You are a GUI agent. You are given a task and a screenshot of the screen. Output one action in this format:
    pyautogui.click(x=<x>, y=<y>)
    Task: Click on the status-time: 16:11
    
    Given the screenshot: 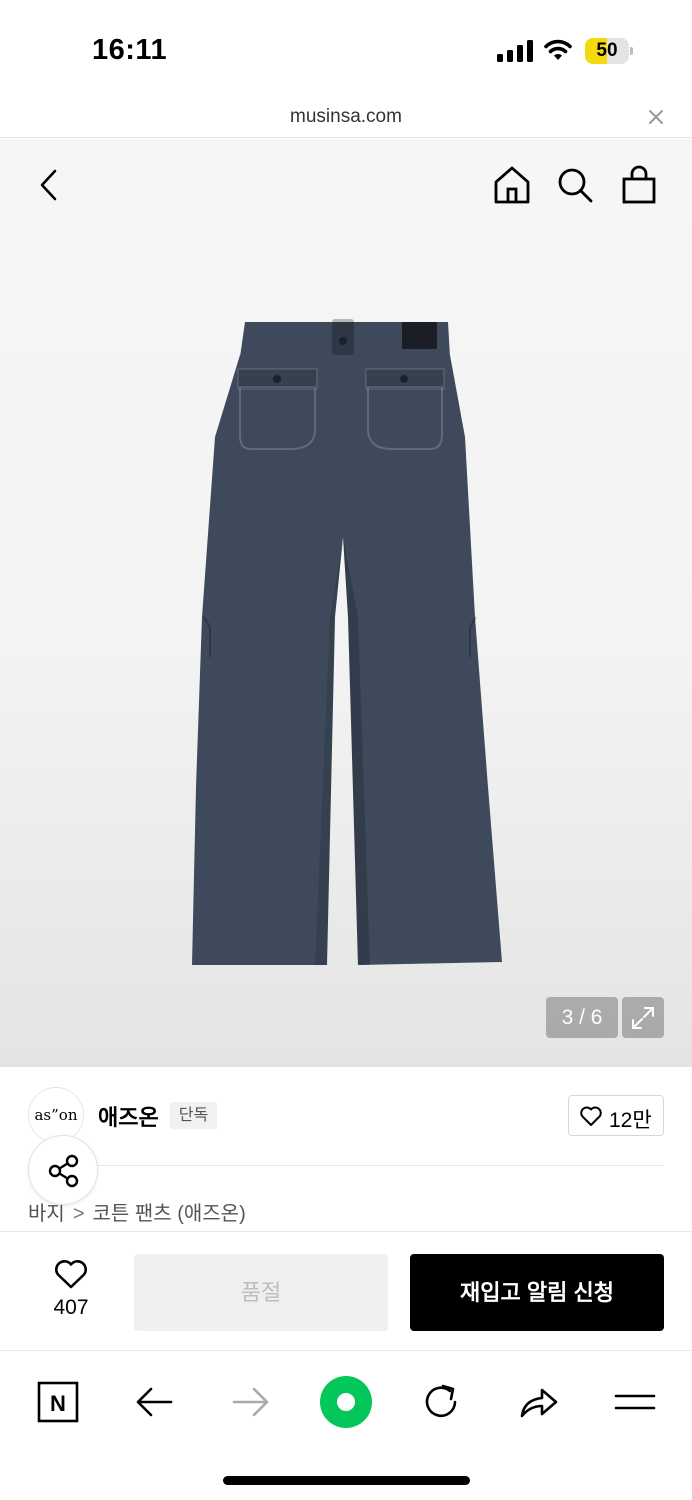 What is the action you would take?
    pyautogui.click(x=130, y=50)
    